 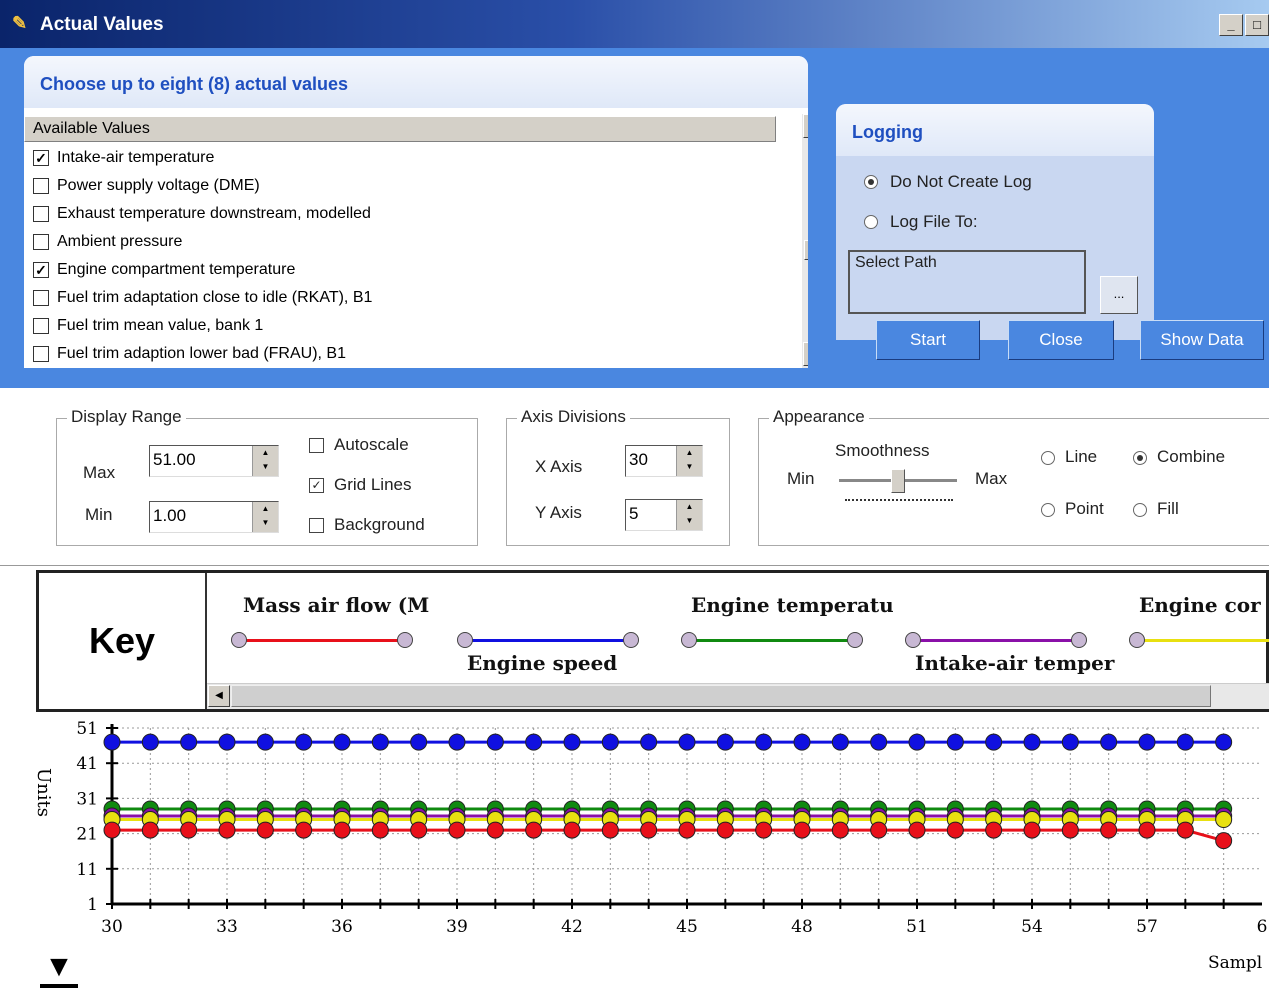 I want to click on max-spin-buttons: ▲ ▼, so click(x=265, y=461).